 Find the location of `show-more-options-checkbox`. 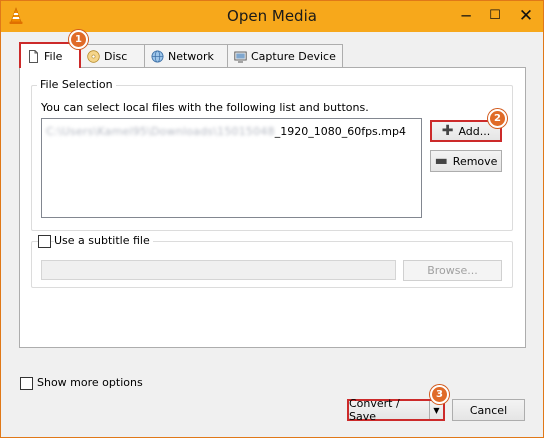

show-more-options-checkbox is located at coordinates (26, 383).